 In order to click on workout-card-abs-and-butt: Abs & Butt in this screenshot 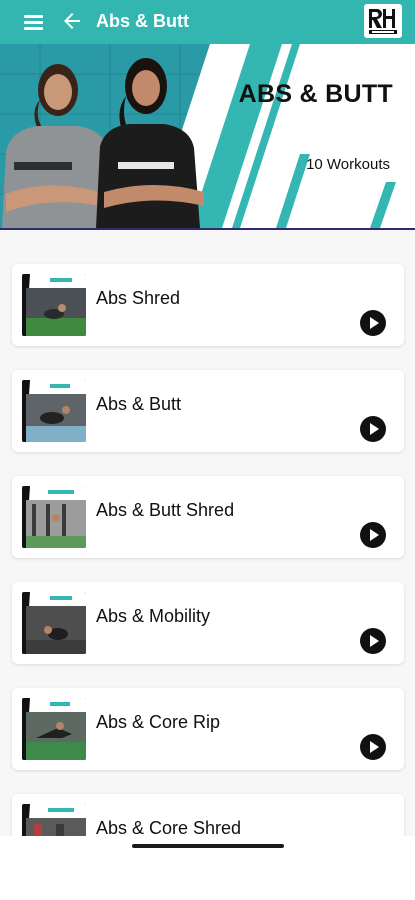, I will do `click(208, 411)`.